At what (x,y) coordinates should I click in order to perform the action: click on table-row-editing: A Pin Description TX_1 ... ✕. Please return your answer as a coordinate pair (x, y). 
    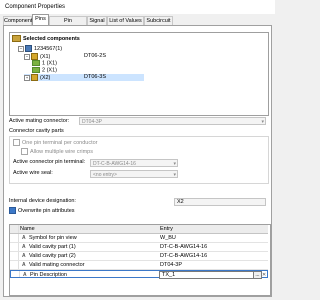
    Looking at the image, I should click on (139, 274).